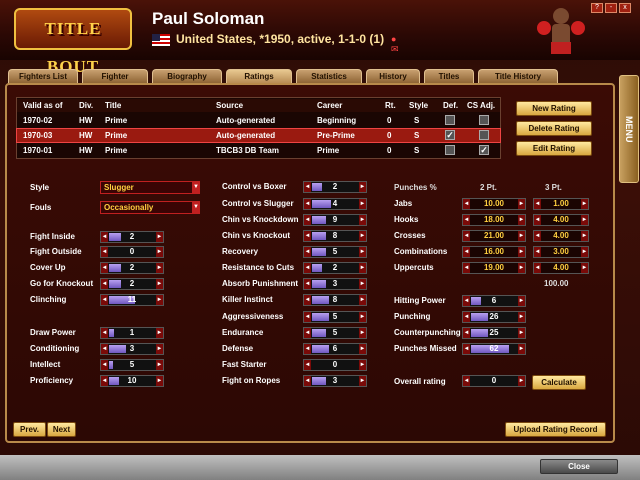 The image size is (640, 480). Describe the element at coordinates (393, 76) in the screenshot. I see `tab-history: History` at that location.